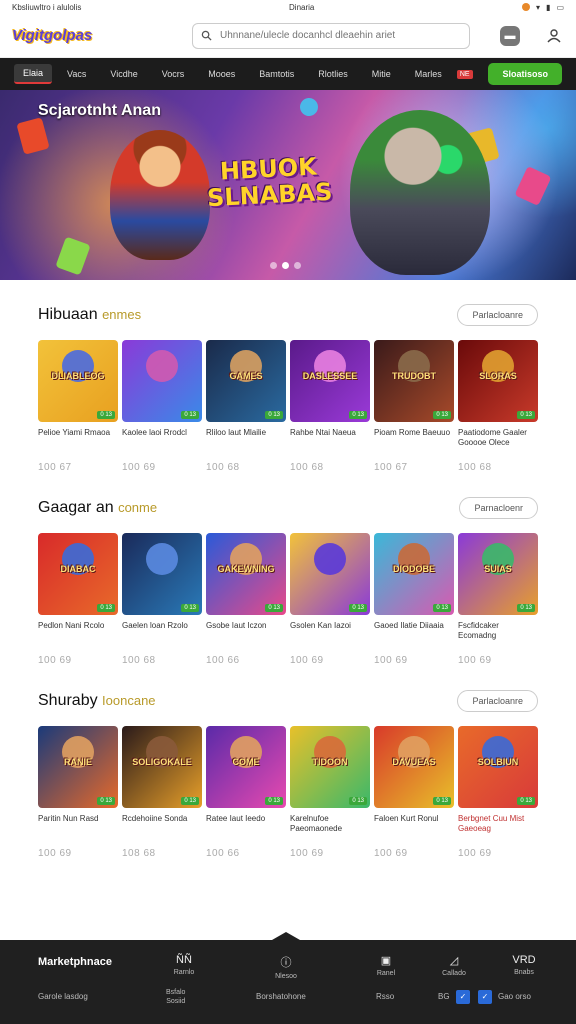 The width and height of the screenshot is (576, 1024). I want to click on game-thumbnail: DAVUEAS 0 13, so click(414, 767).